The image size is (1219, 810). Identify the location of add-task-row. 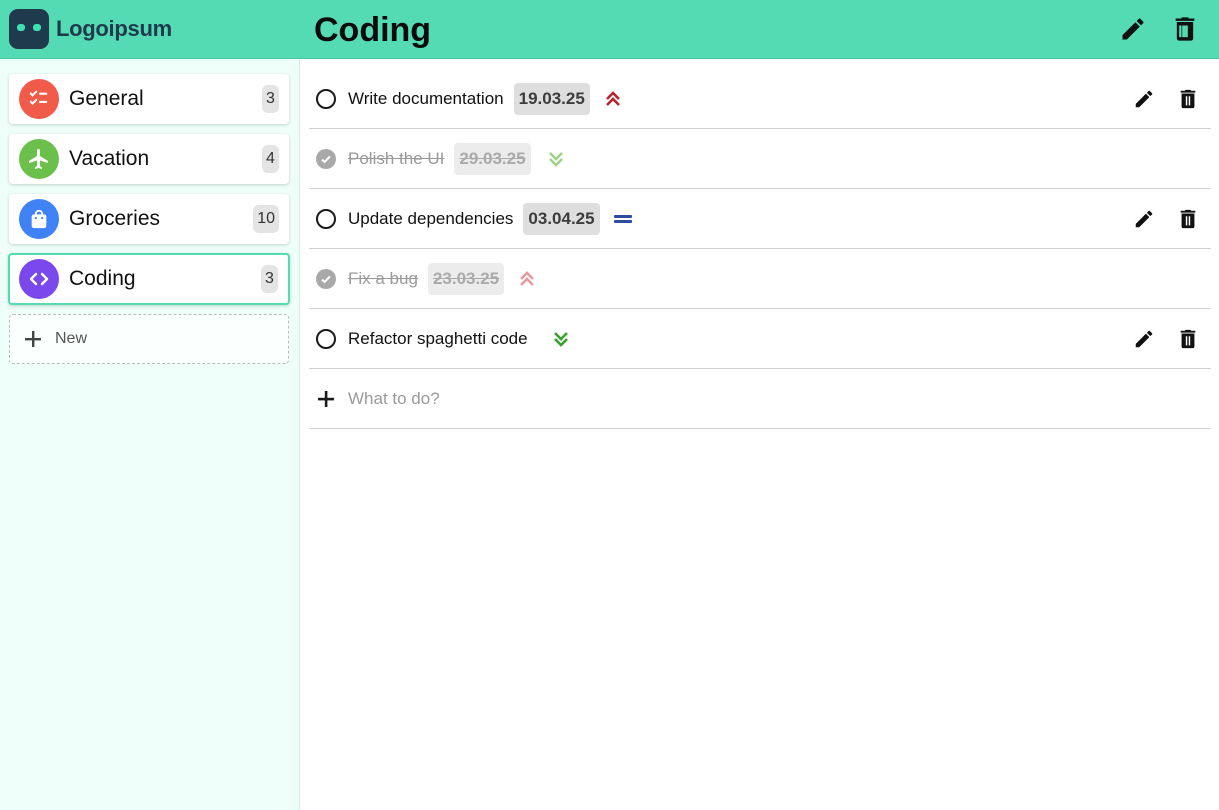
(760, 399).